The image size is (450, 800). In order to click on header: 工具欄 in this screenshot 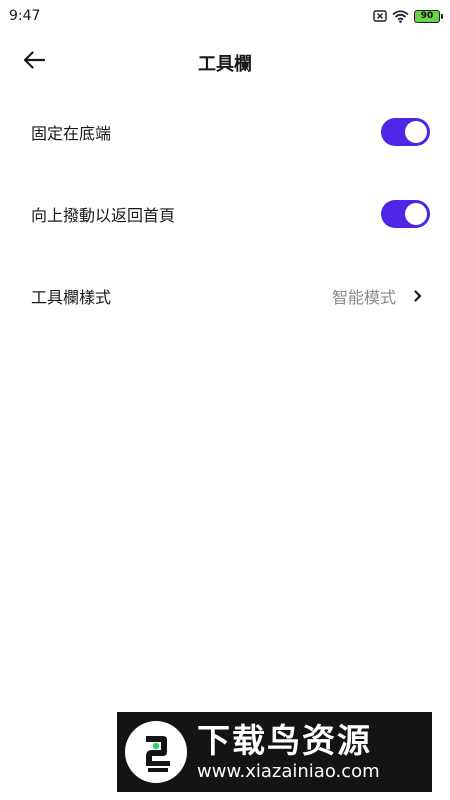, I will do `click(225, 62)`.